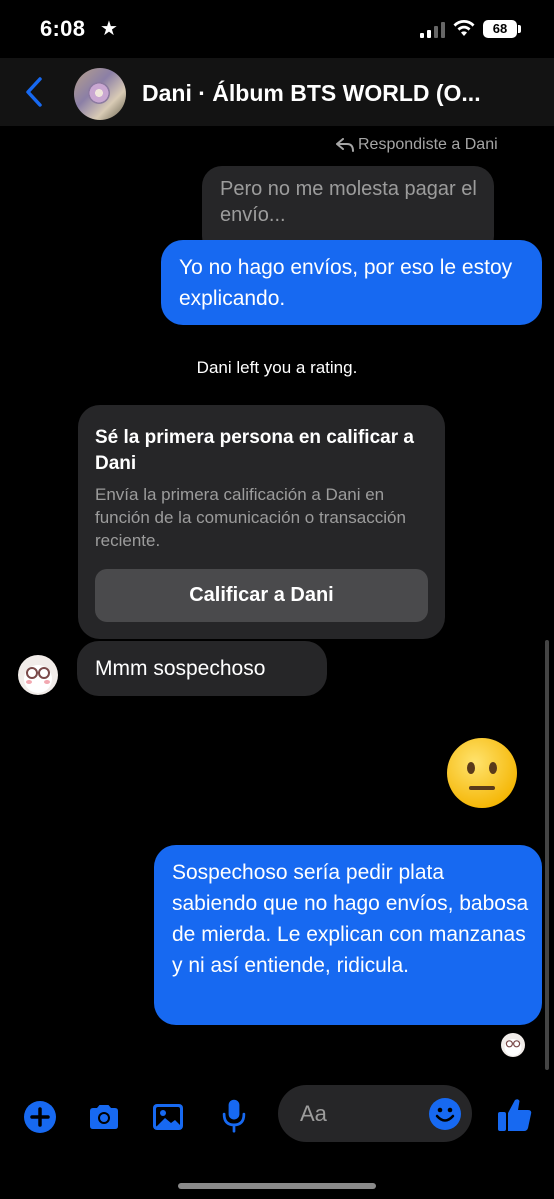  Describe the element at coordinates (38, 679) in the screenshot. I see `sender-avatar-image` at that location.